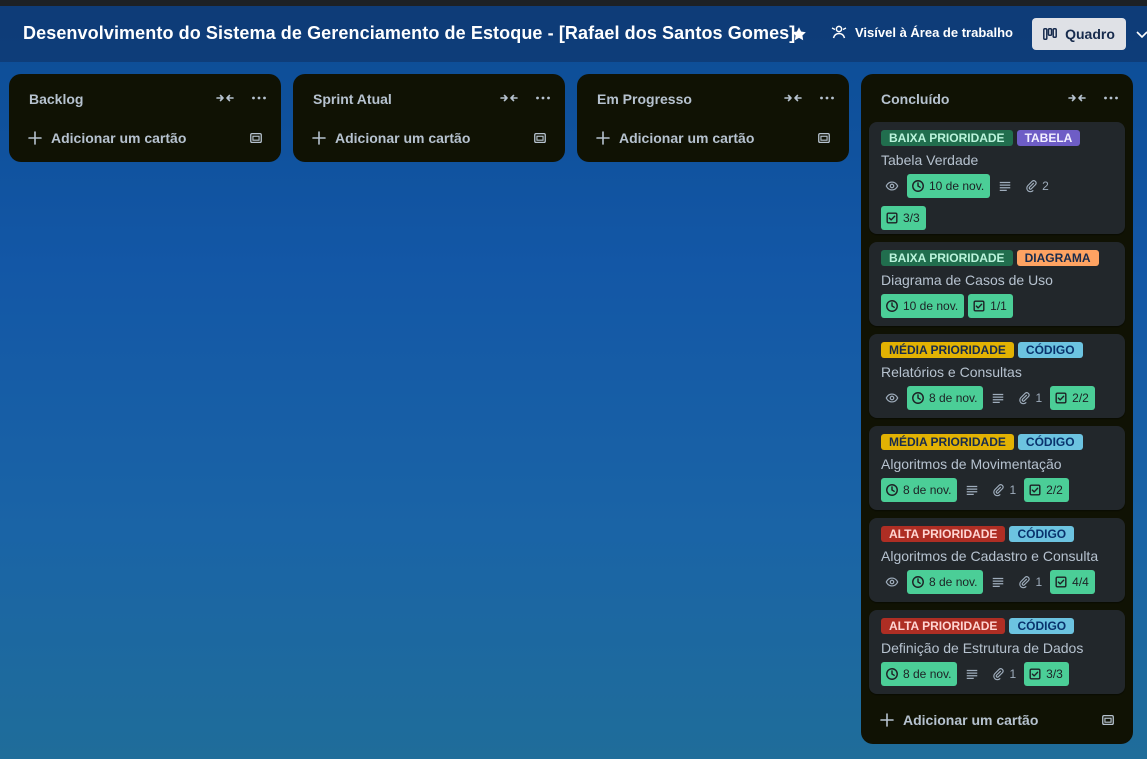 This screenshot has height=759, width=1147. I want to click on list-header: Concluído, so click(997, 98).